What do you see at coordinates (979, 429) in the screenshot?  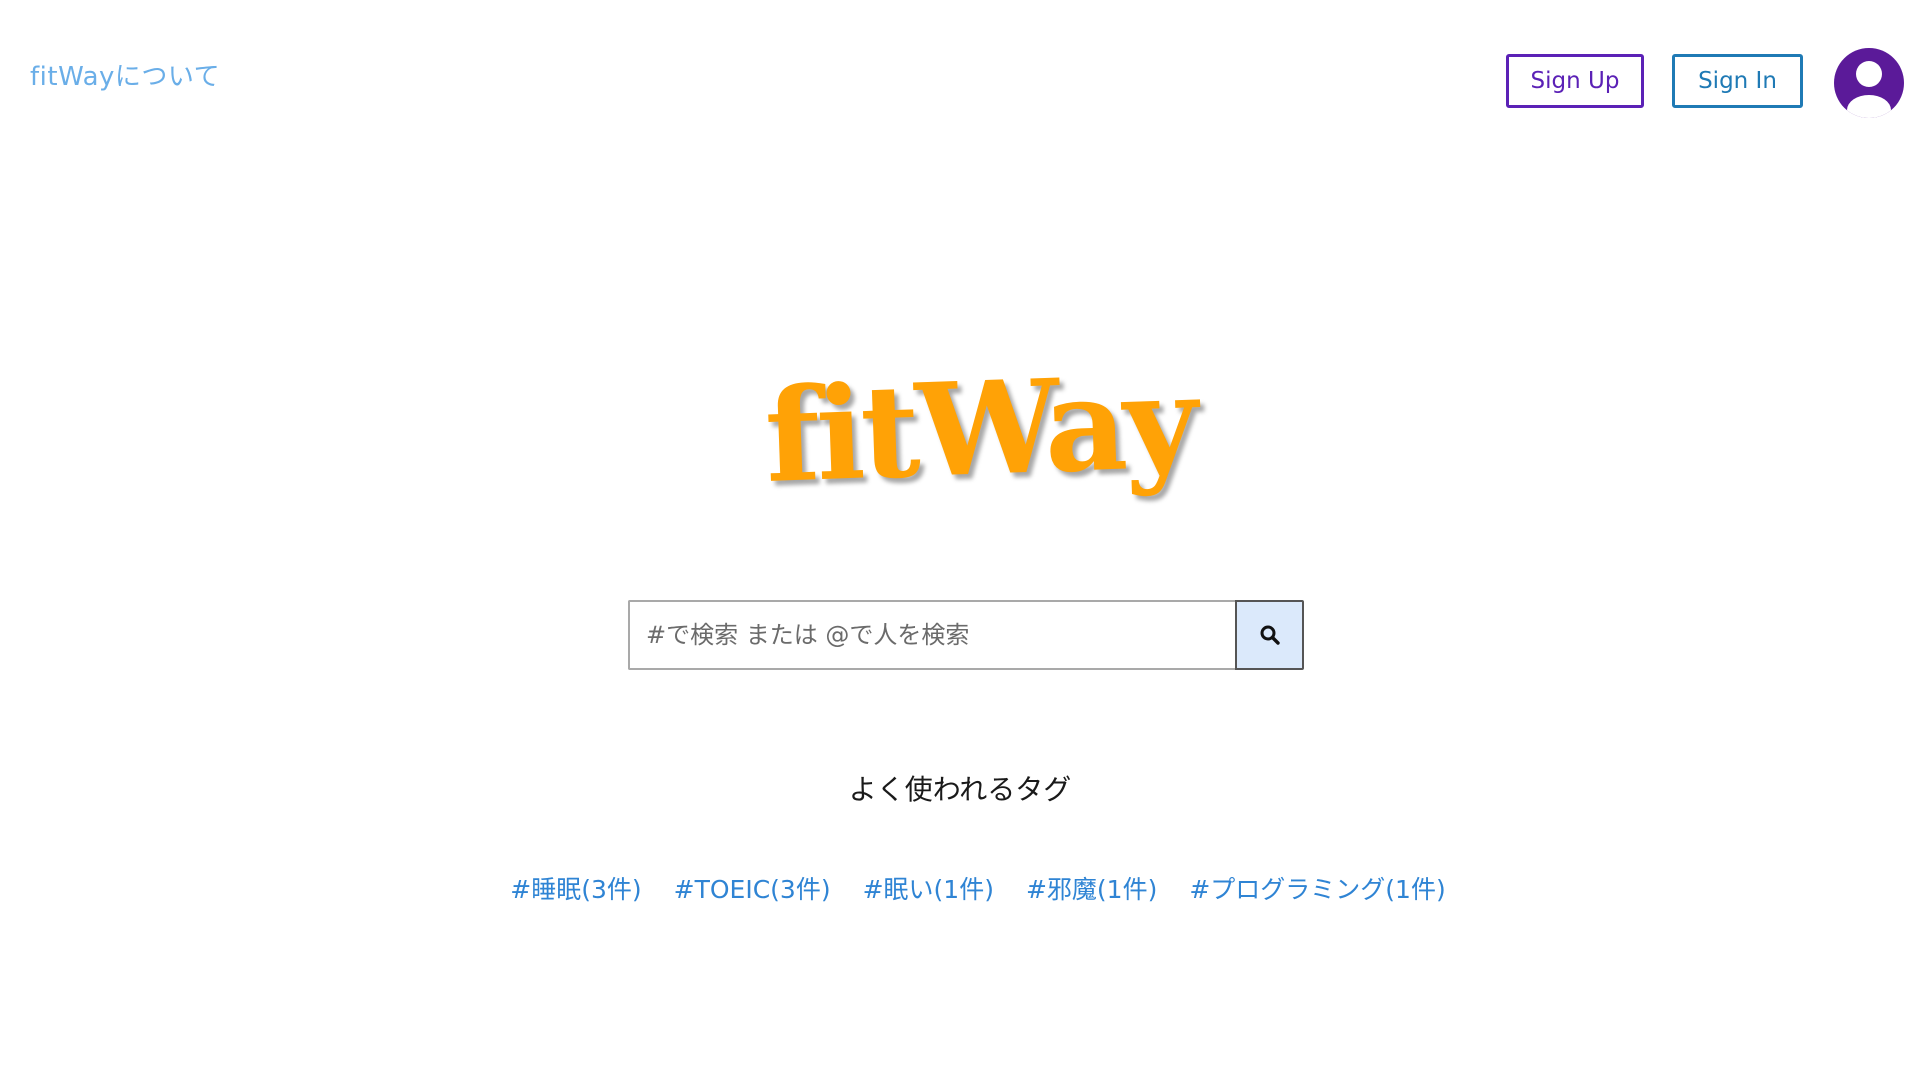 I see `logo-text: fitWay` at bounding box center [979, 429].